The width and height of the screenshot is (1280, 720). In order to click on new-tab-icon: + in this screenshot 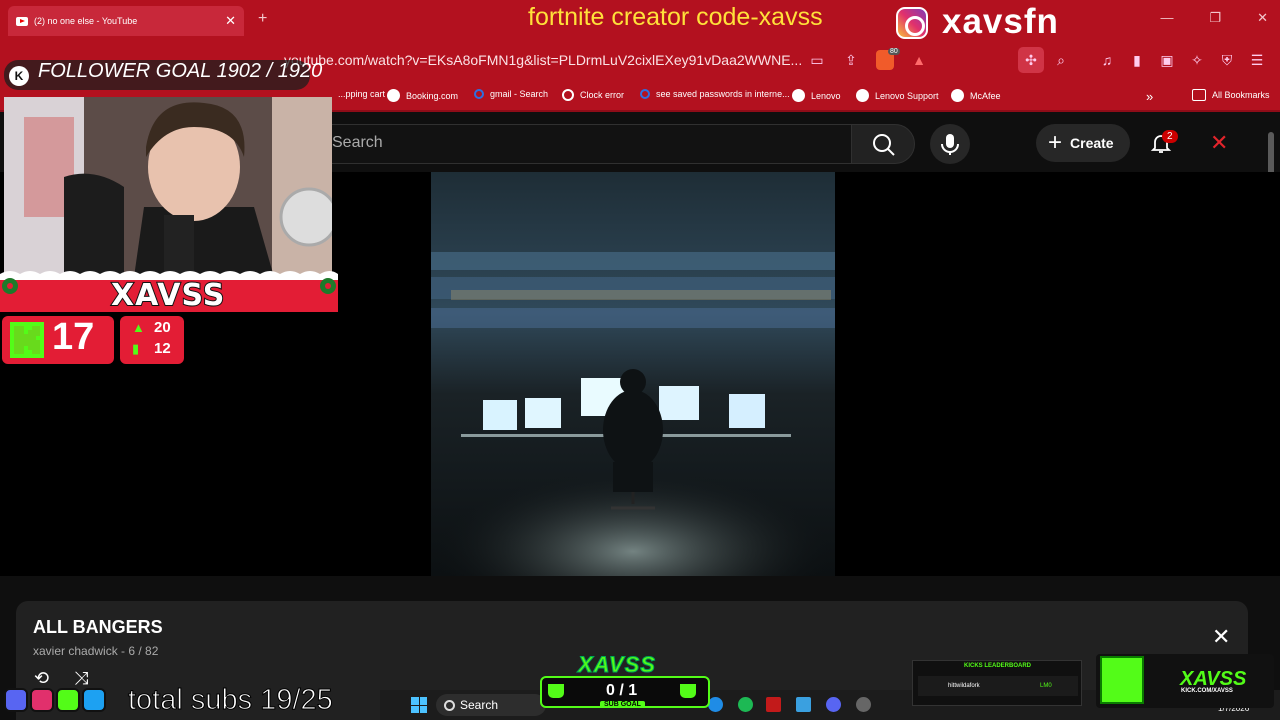, I will do `click(262, 19)`.